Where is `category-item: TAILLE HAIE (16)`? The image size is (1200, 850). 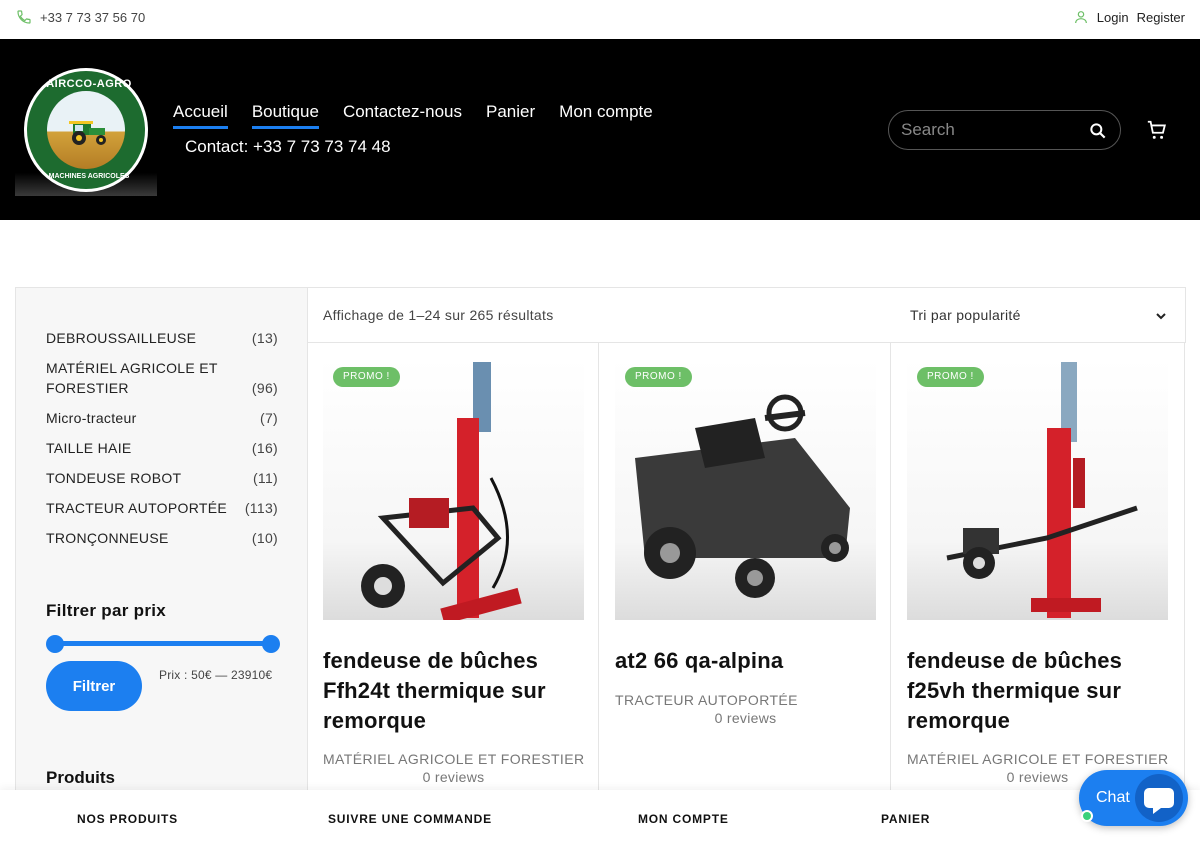
category-item: TAILLE HAIE (16) is located at coordinates (162, 448).